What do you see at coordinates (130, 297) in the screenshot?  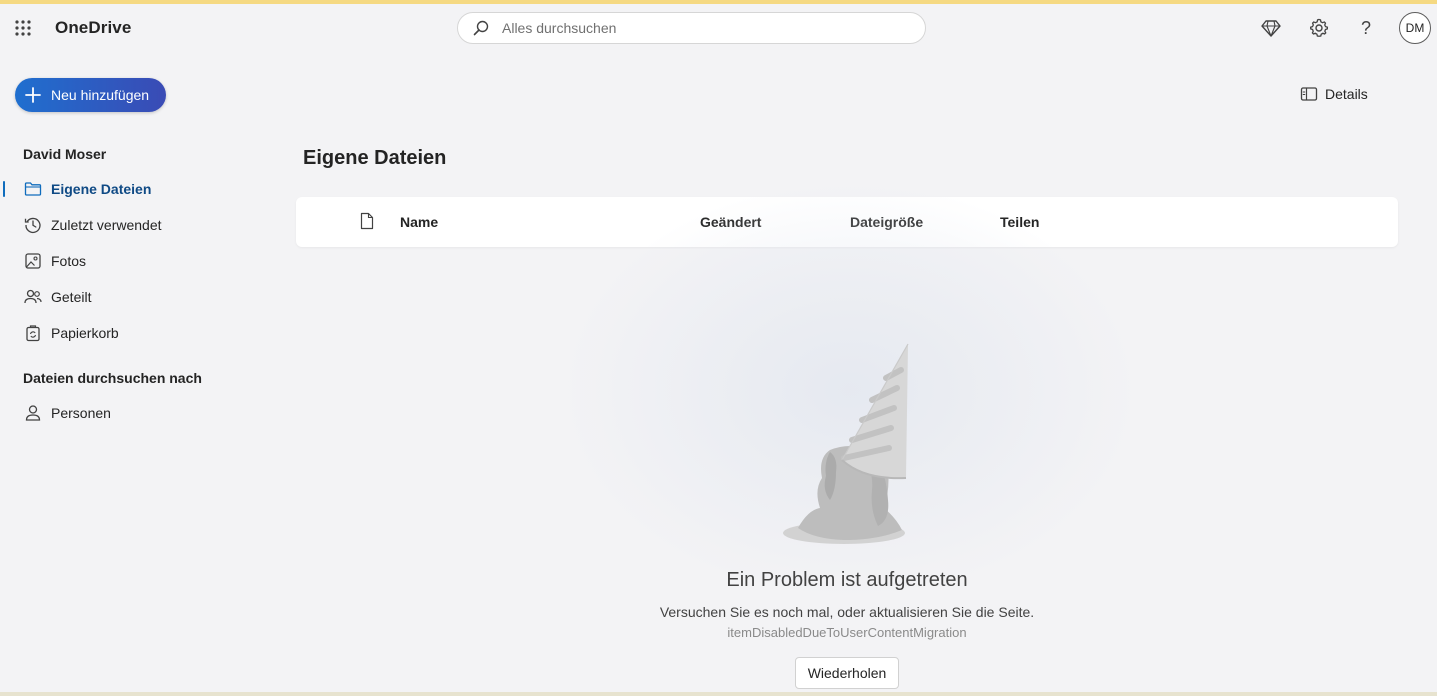 I see `sidebar-item-shared: Geteilt` at bounding box center [130, 297].